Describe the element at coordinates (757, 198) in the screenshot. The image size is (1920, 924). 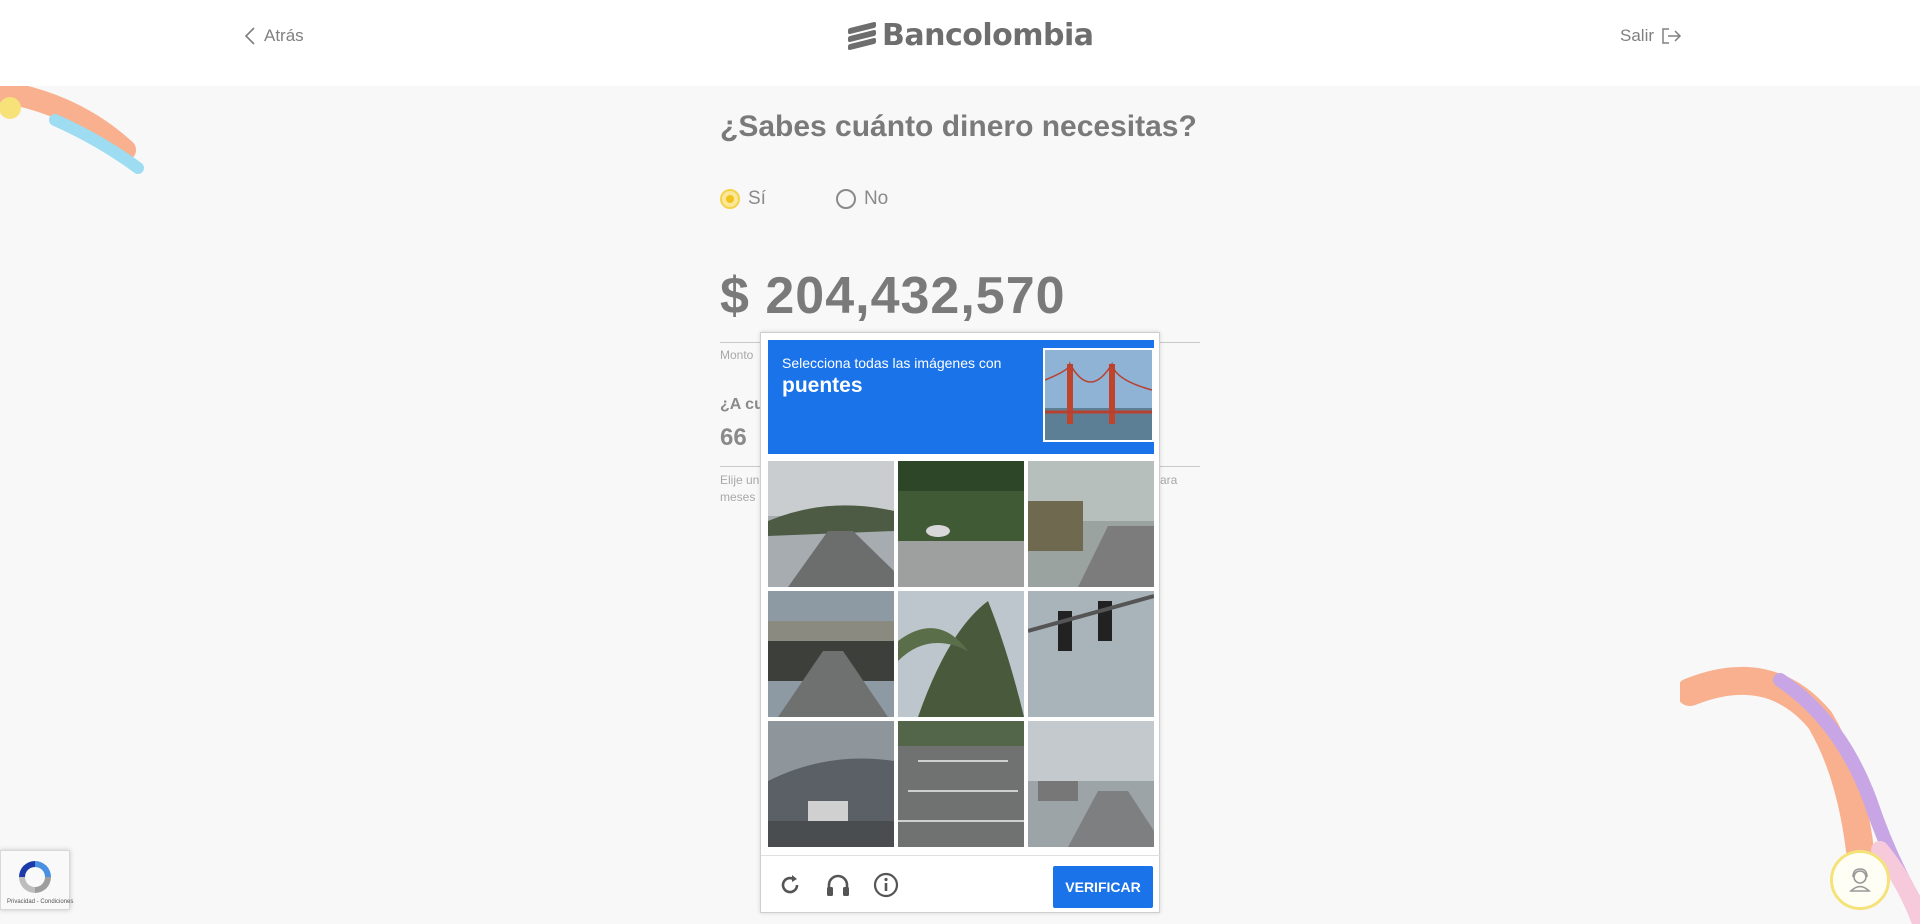
I see `option-yes-label: Sí` at that location.